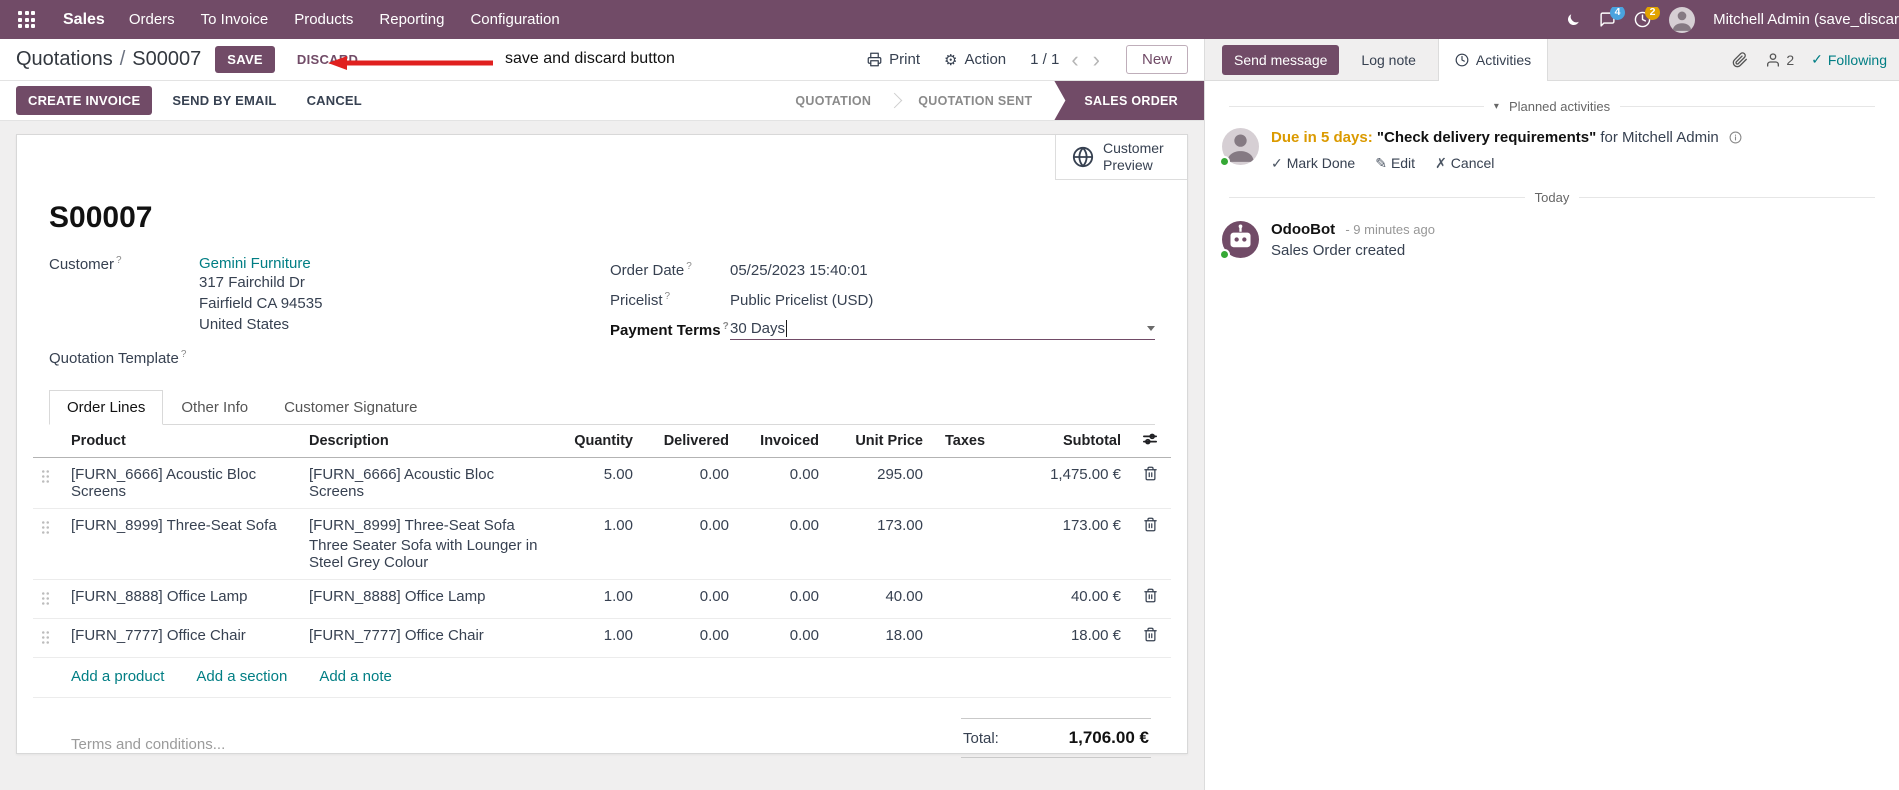  Describe the element at coordinates (1074, 59) in the screenshot. I see `pager-previous-icon: ‹` at that location.